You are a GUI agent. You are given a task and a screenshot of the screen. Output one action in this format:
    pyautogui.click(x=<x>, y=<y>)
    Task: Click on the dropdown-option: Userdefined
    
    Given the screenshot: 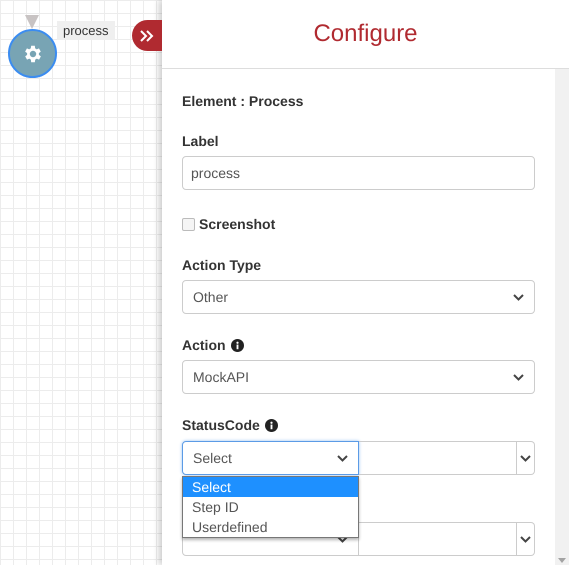 What is the action you would take?
    pyautogui.click(x=270, y=527)
    